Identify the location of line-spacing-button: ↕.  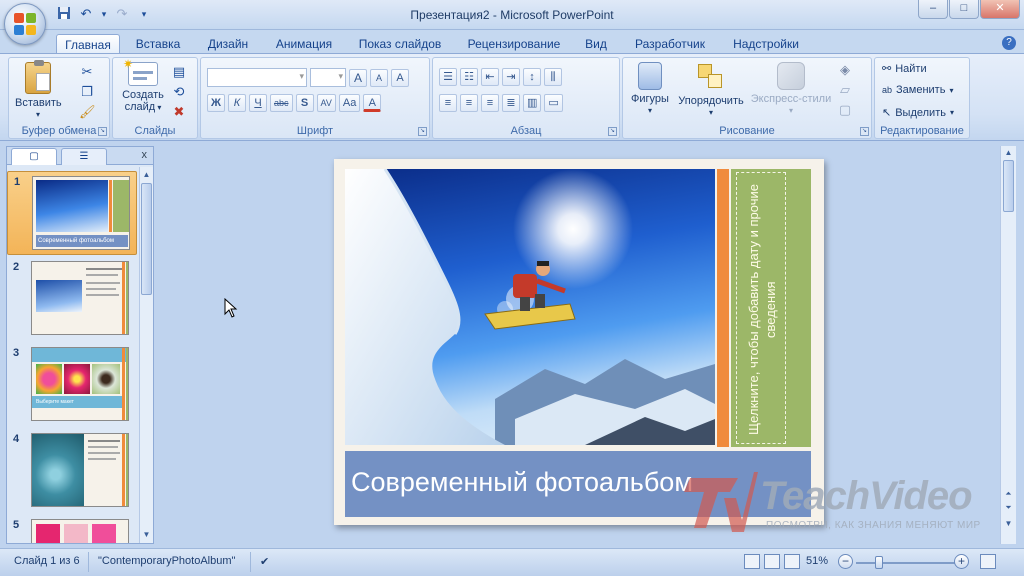
(532, 77).